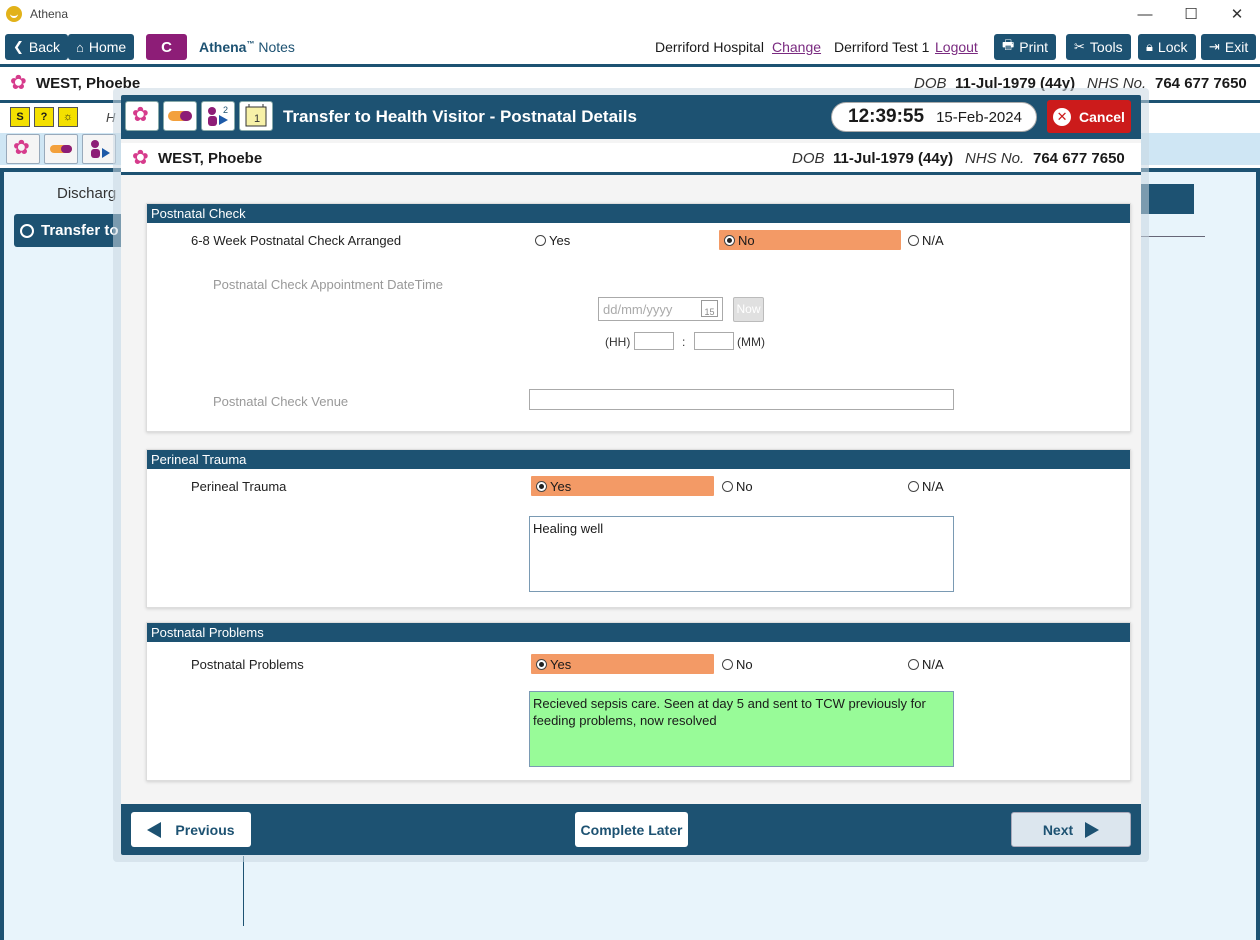 The height and width of the screenshot is (940, 1260). What do you see at coordinates (210, 158) in the screenshot?
I see `patient-name: WEST, Phoebe` at bounding box center [210, 158].